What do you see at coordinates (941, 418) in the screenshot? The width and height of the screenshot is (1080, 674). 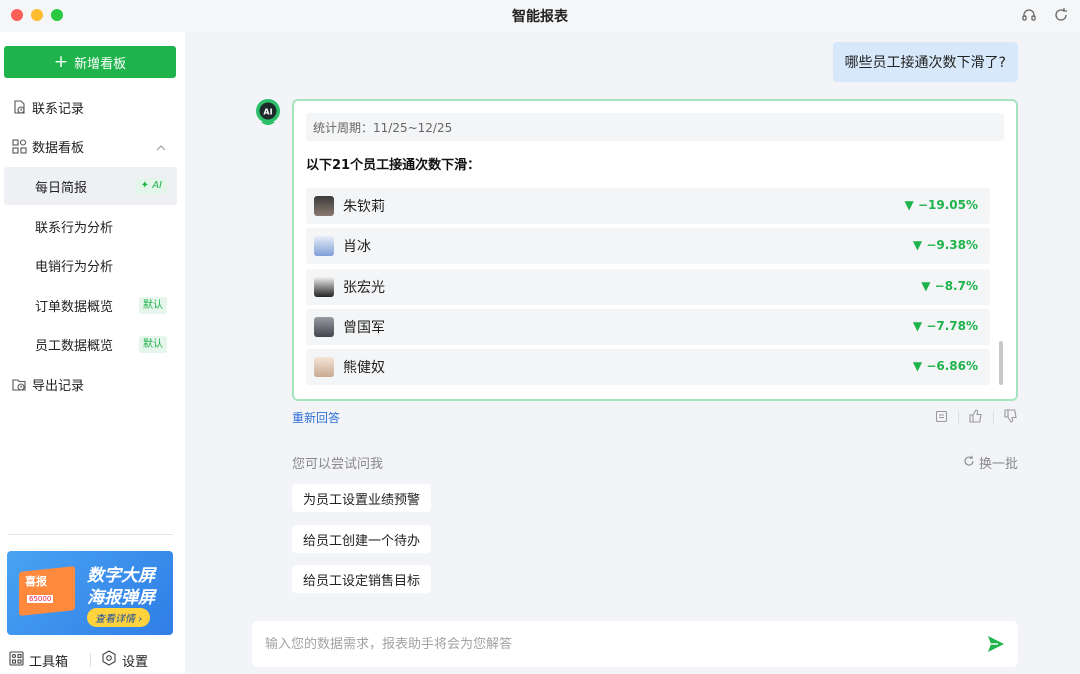 I see `copy-icon` at bounding box center [941, 418].